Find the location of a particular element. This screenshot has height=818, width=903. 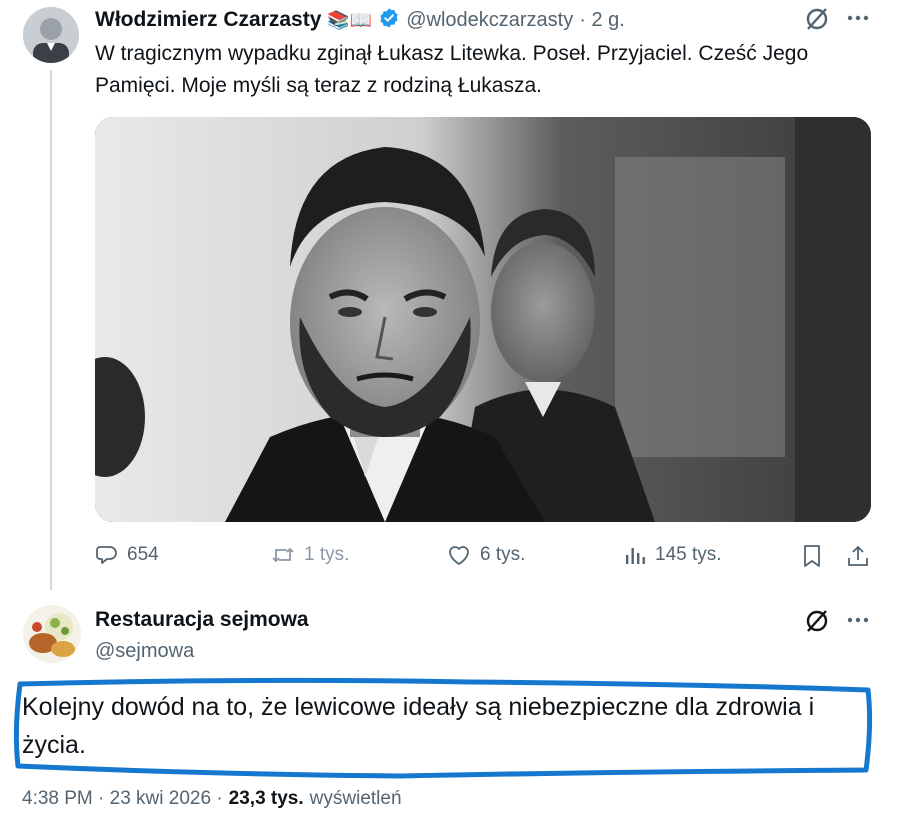

verified-badge-icon is located at coordinates (389, 20).